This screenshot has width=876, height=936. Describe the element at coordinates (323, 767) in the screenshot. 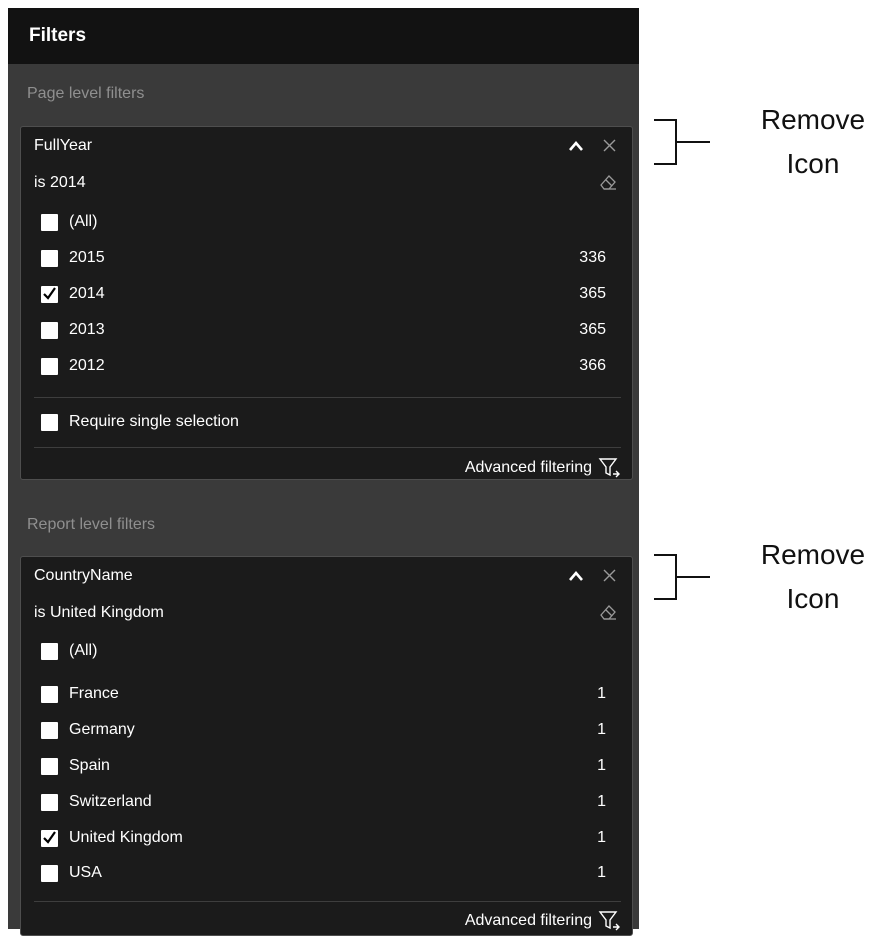

I see `filter-option: Spain 1` at that location.